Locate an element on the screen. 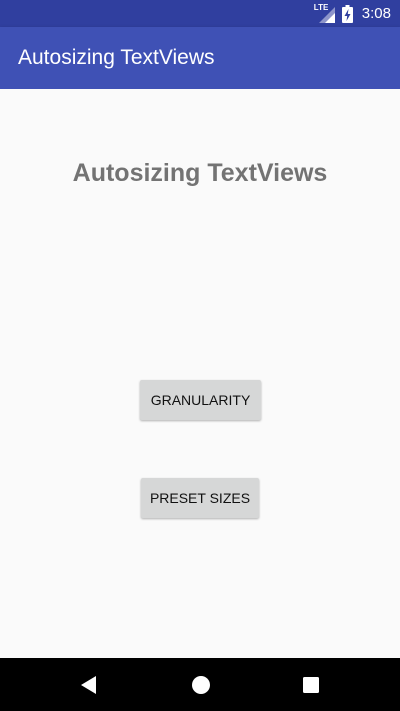  status-icons: LTE 3:08 is located at coordinates (352, 13).